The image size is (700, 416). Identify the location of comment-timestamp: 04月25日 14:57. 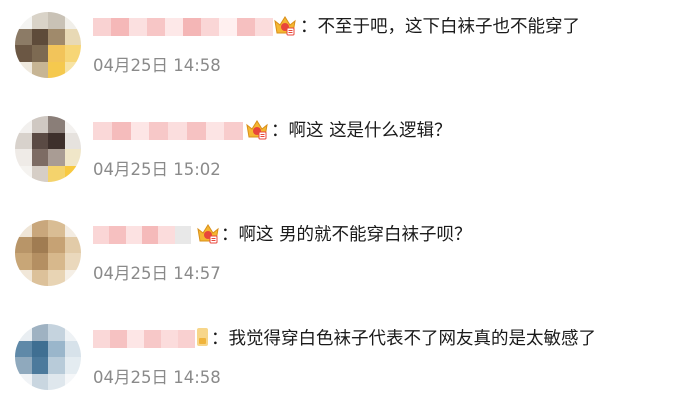
(157, 273).